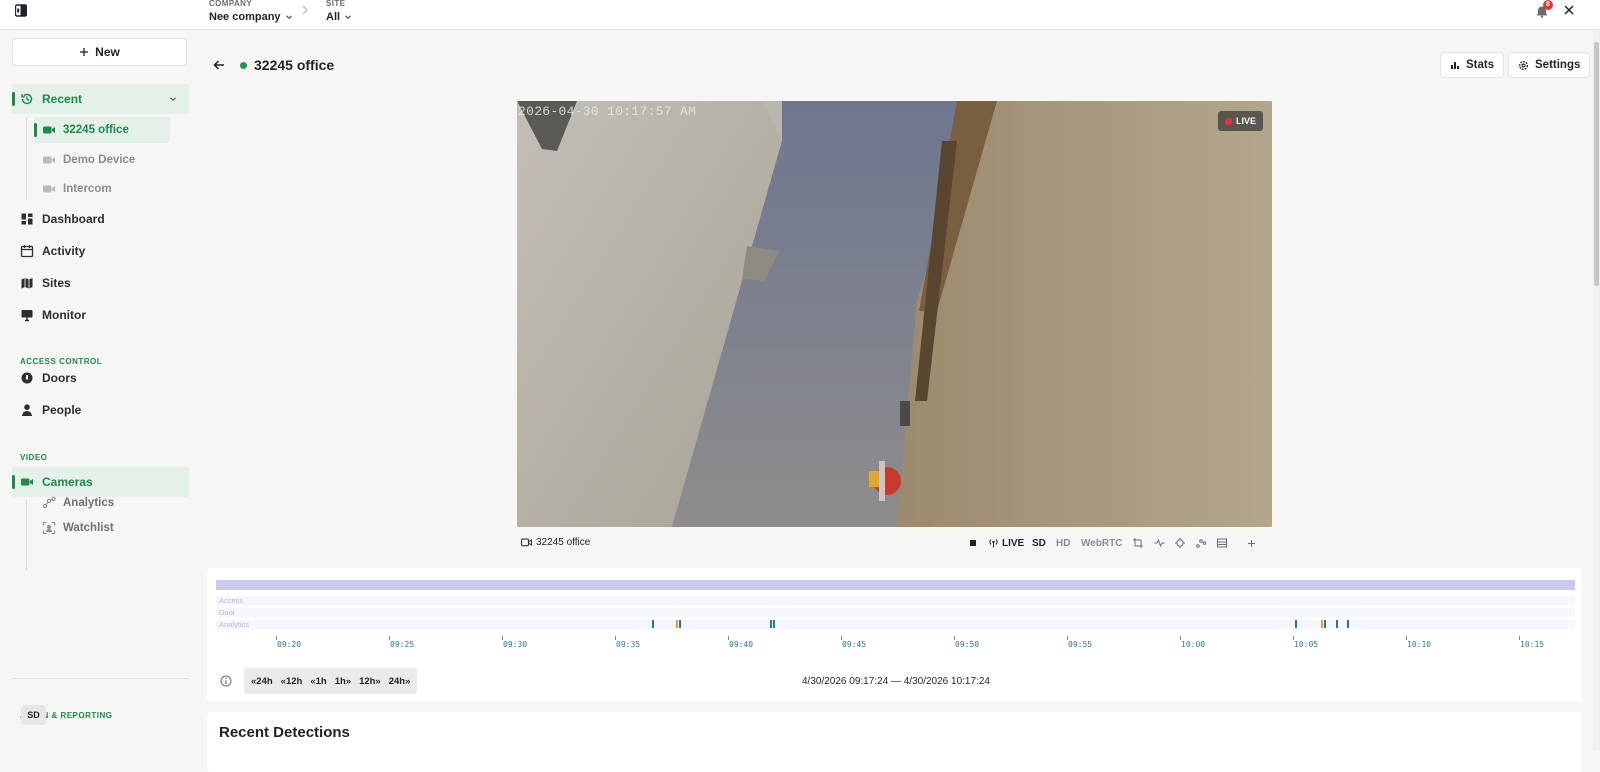 Image resolution: width=1600 pixels, height=772 pixels. I want to click on recent-item-demo-device: Demo Device, so click(84, 160).